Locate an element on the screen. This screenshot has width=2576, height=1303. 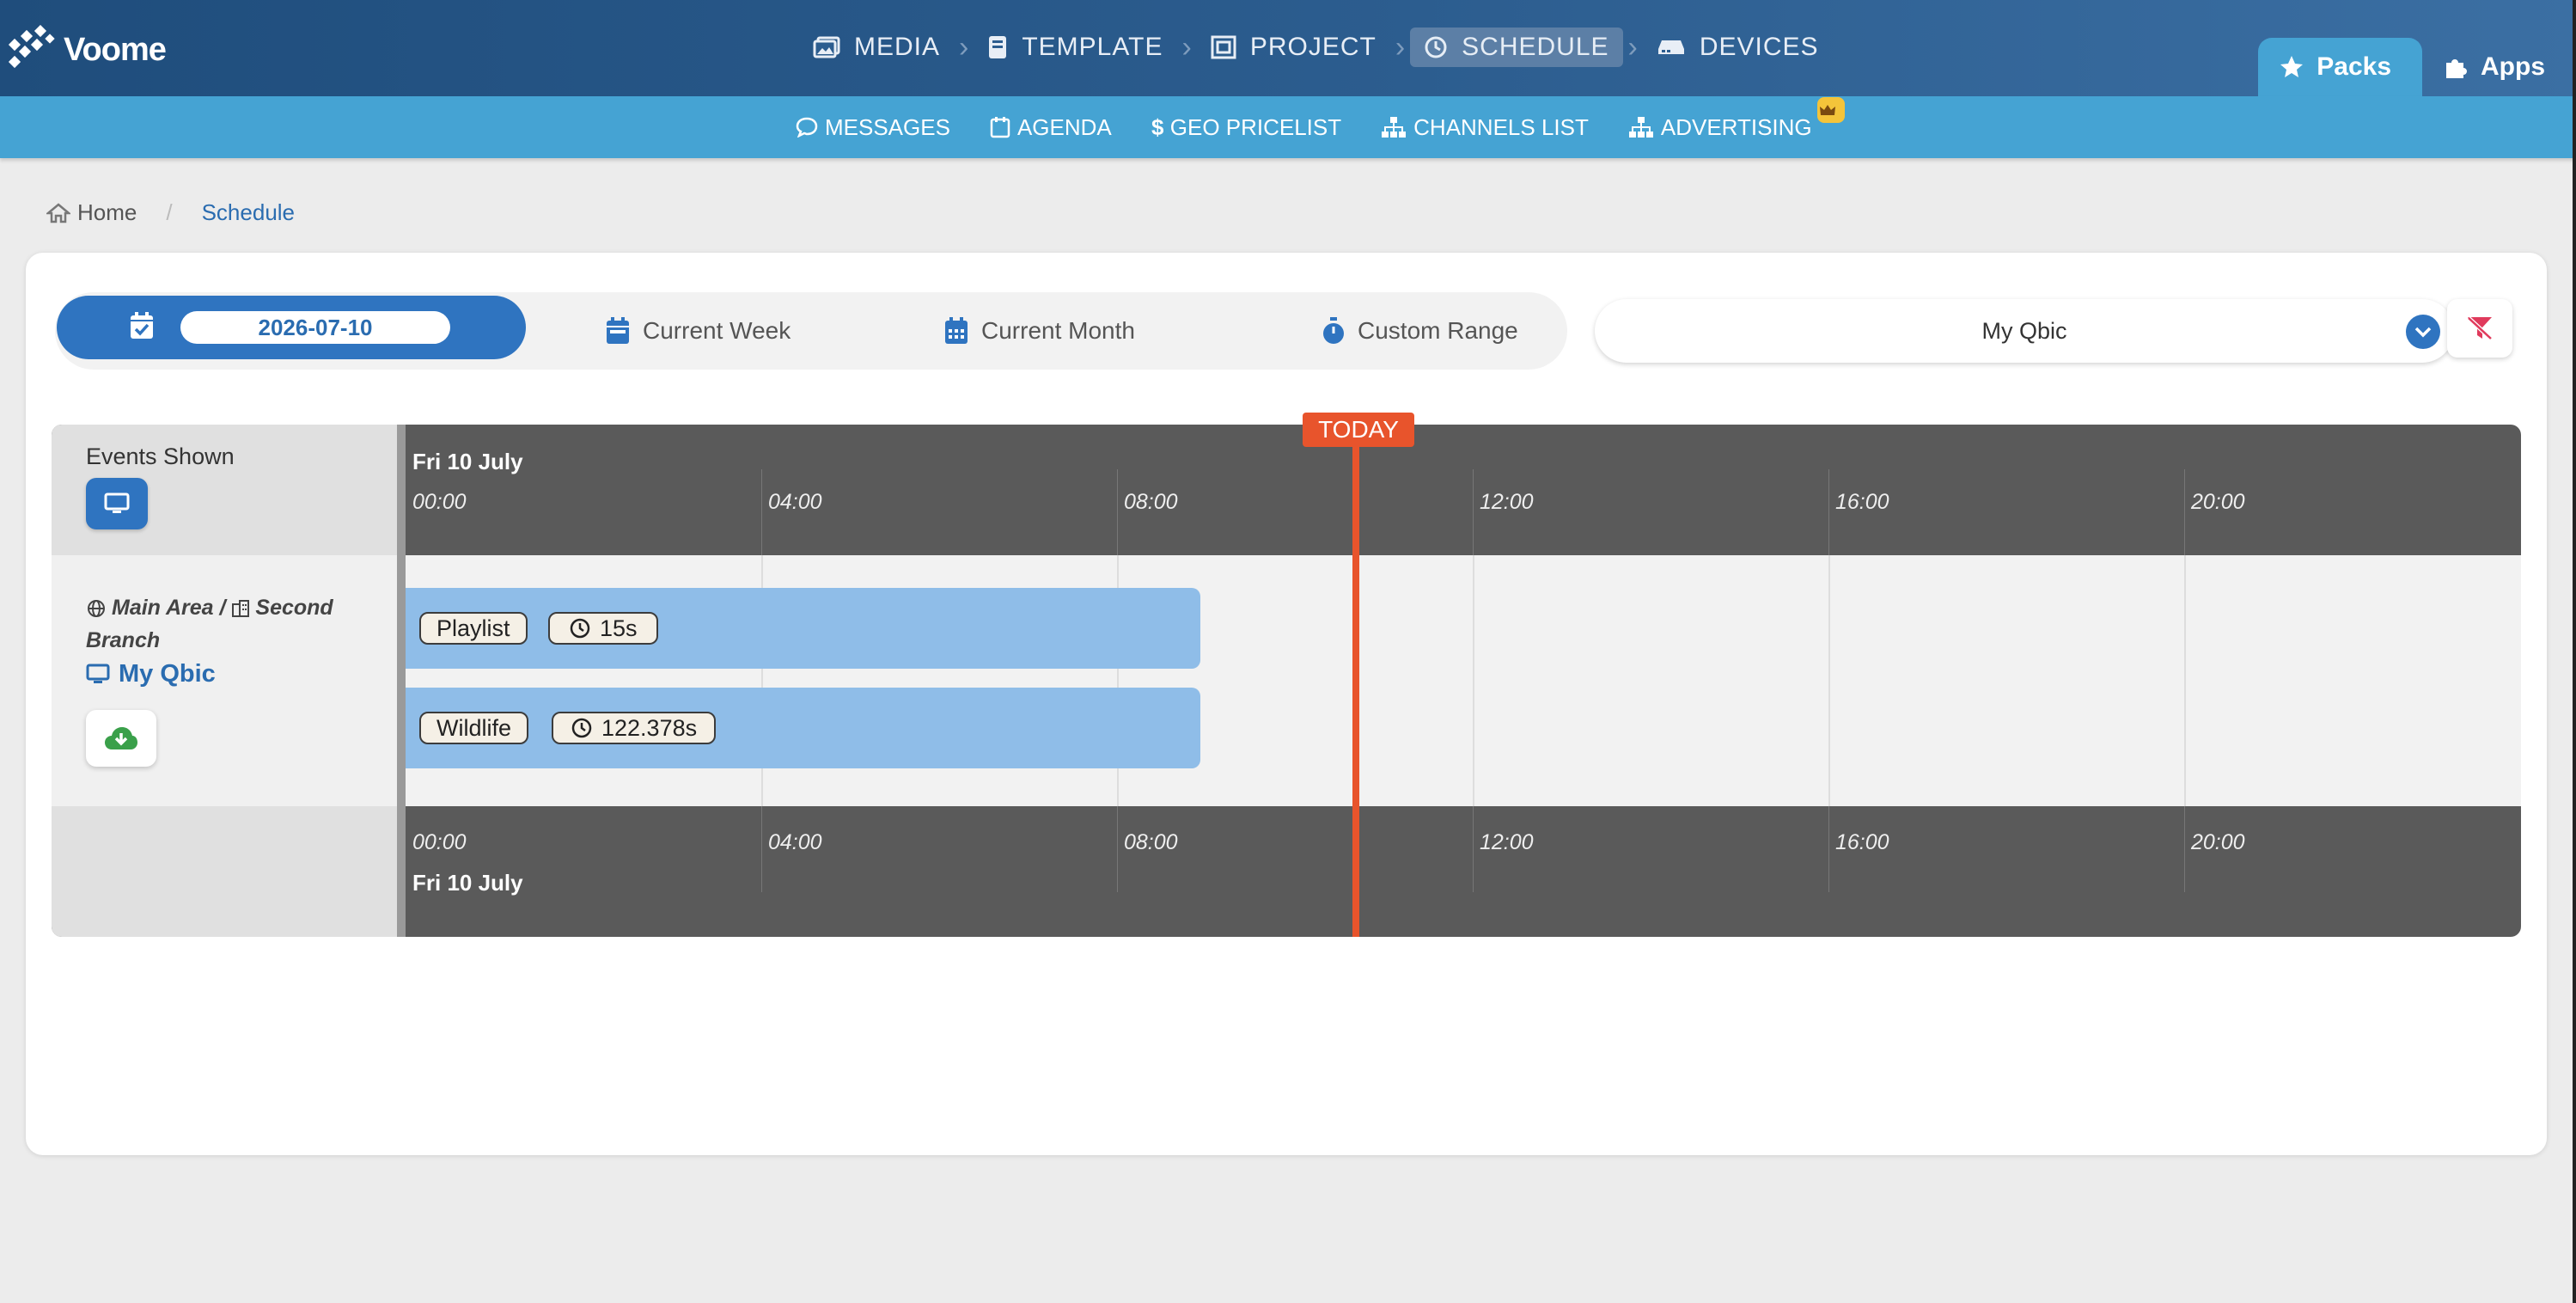
calendar-check-icon is located at coordinates (142, 325).